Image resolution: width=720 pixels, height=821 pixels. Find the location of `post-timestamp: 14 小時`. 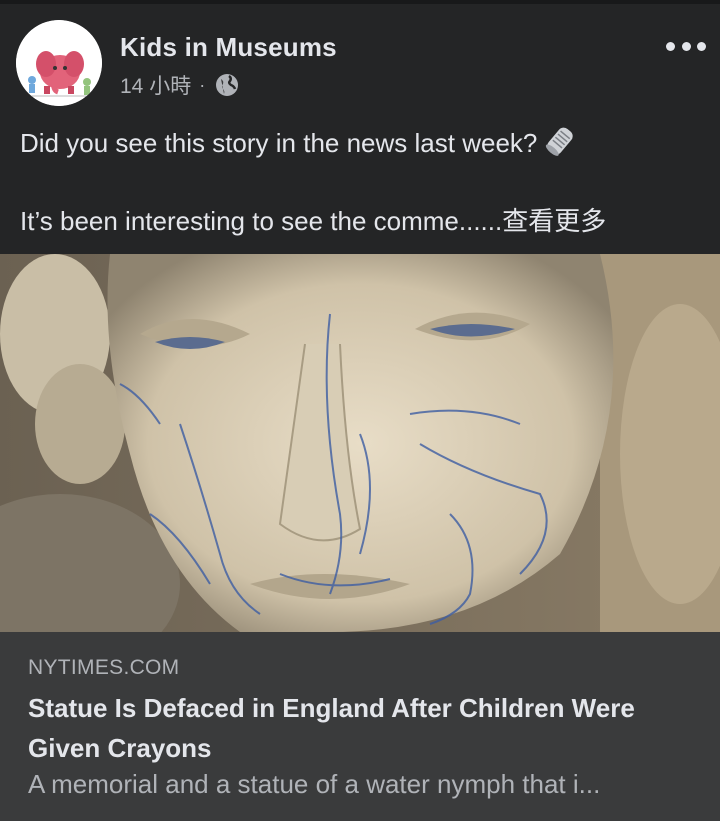

post-timestamp: 14 小時 is located at coordinates (155, 85).